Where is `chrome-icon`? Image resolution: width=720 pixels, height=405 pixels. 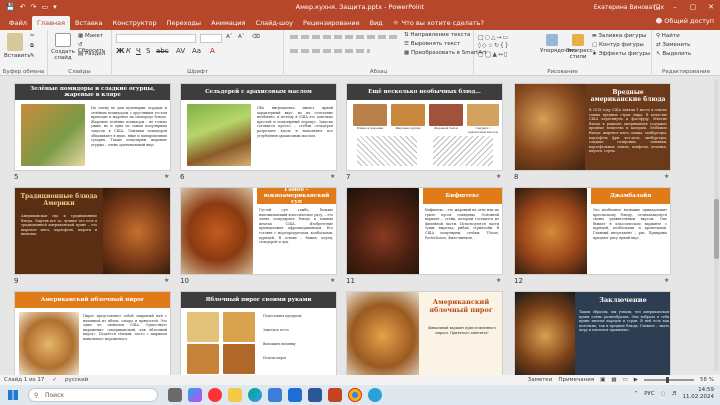 chrome-icon is located at coordinates (355, 395).